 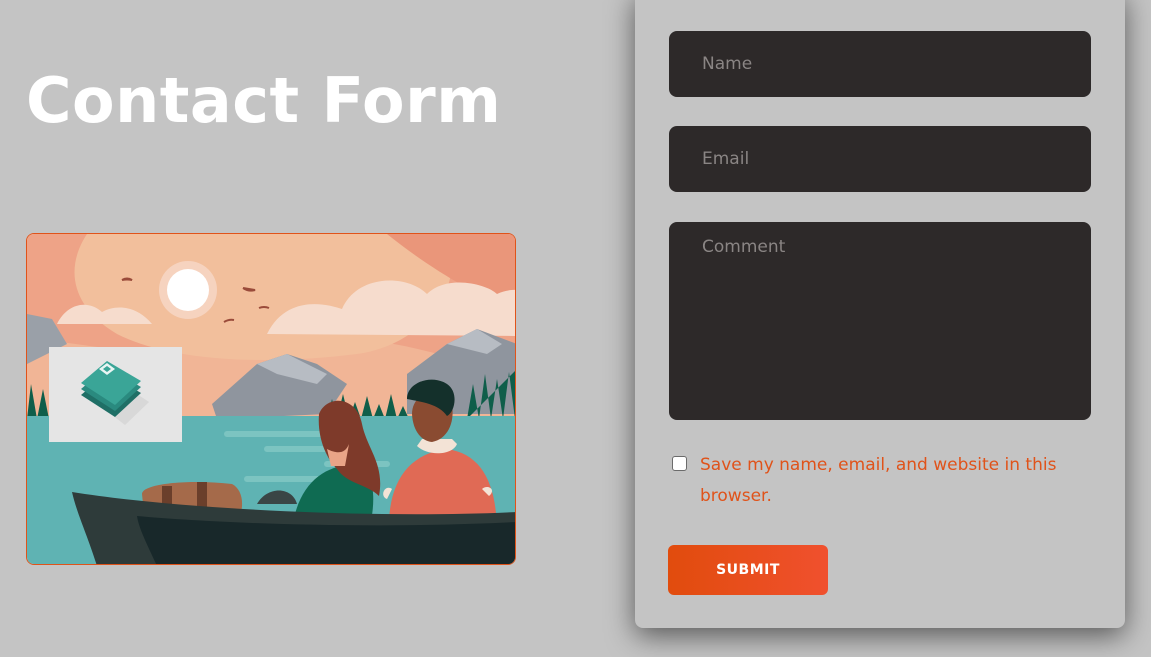 I want to click on comment-field: Comment, so click(x=880, y=321).